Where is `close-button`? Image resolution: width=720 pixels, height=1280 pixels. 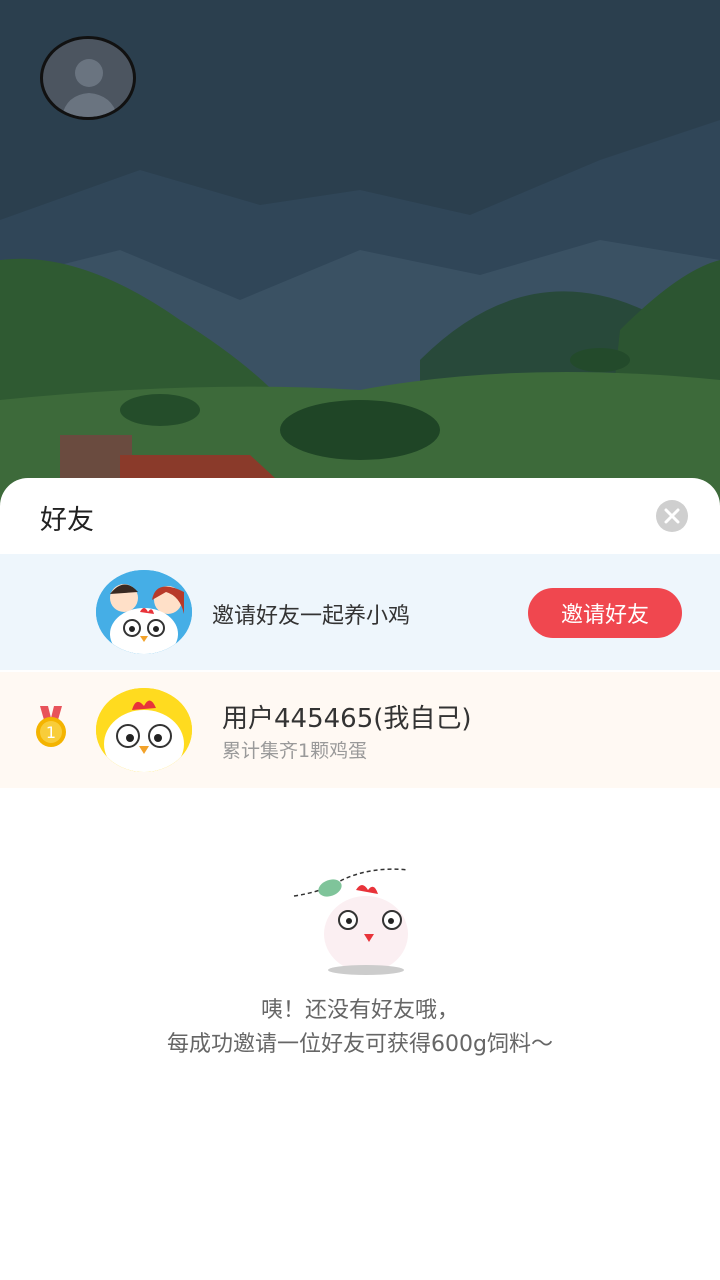
close-button is located at coordinates (672, 516).